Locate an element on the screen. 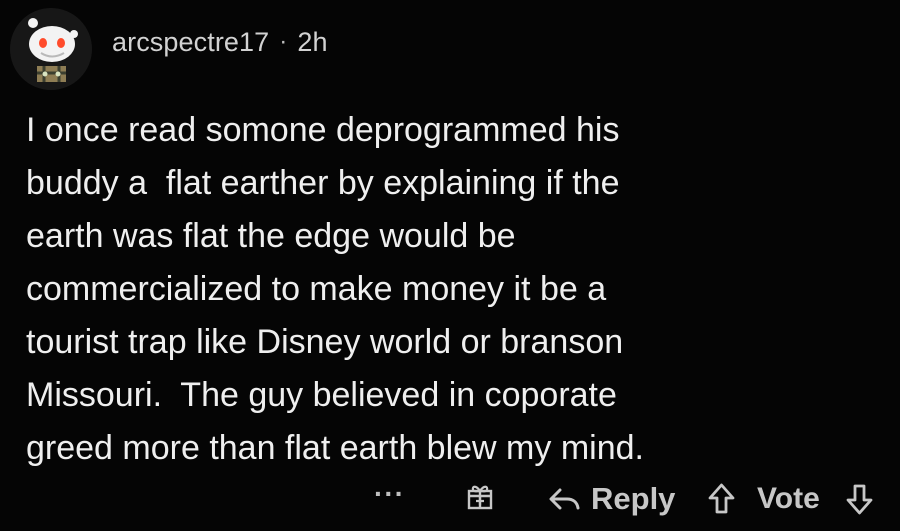  gift-icon is located at coordinates (480, 497).